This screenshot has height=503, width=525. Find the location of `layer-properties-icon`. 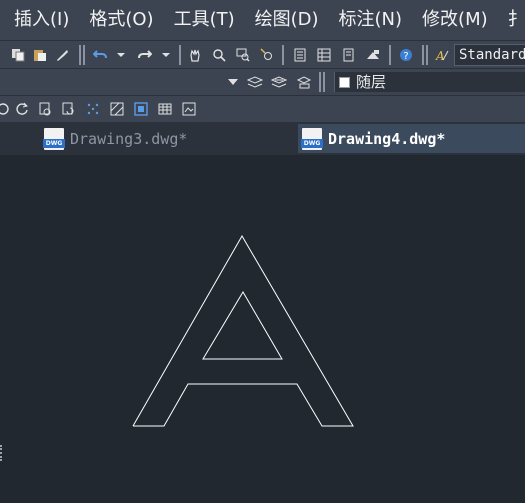

layer-properties-icon is located at coordinates (255, 82).